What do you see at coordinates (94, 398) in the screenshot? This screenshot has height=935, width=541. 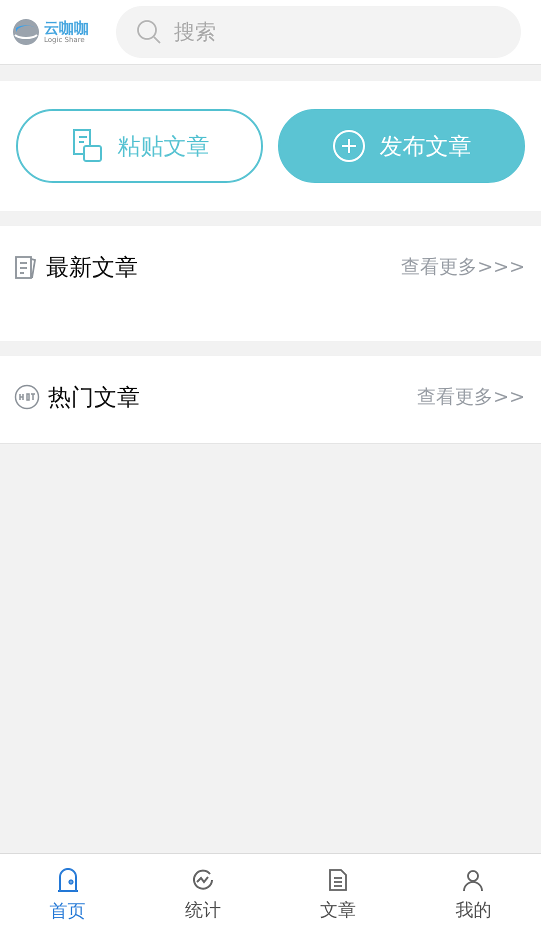 I see `section-title: 热门文章` at bounding box center [94, 398].